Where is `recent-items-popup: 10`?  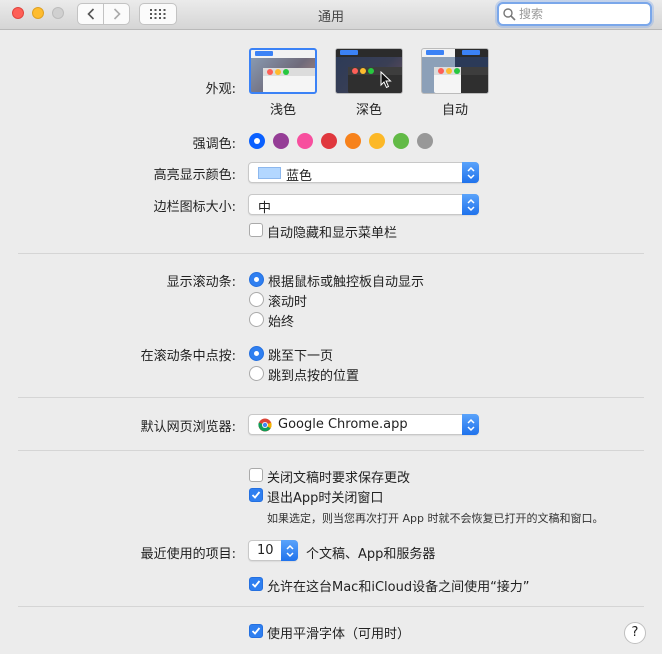 recent-items-popup: 10 is located at coordinates (273, 550).